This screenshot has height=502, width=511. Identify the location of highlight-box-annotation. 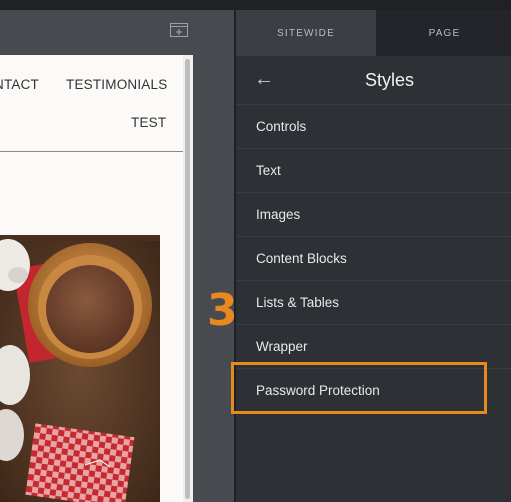
(359, 388).